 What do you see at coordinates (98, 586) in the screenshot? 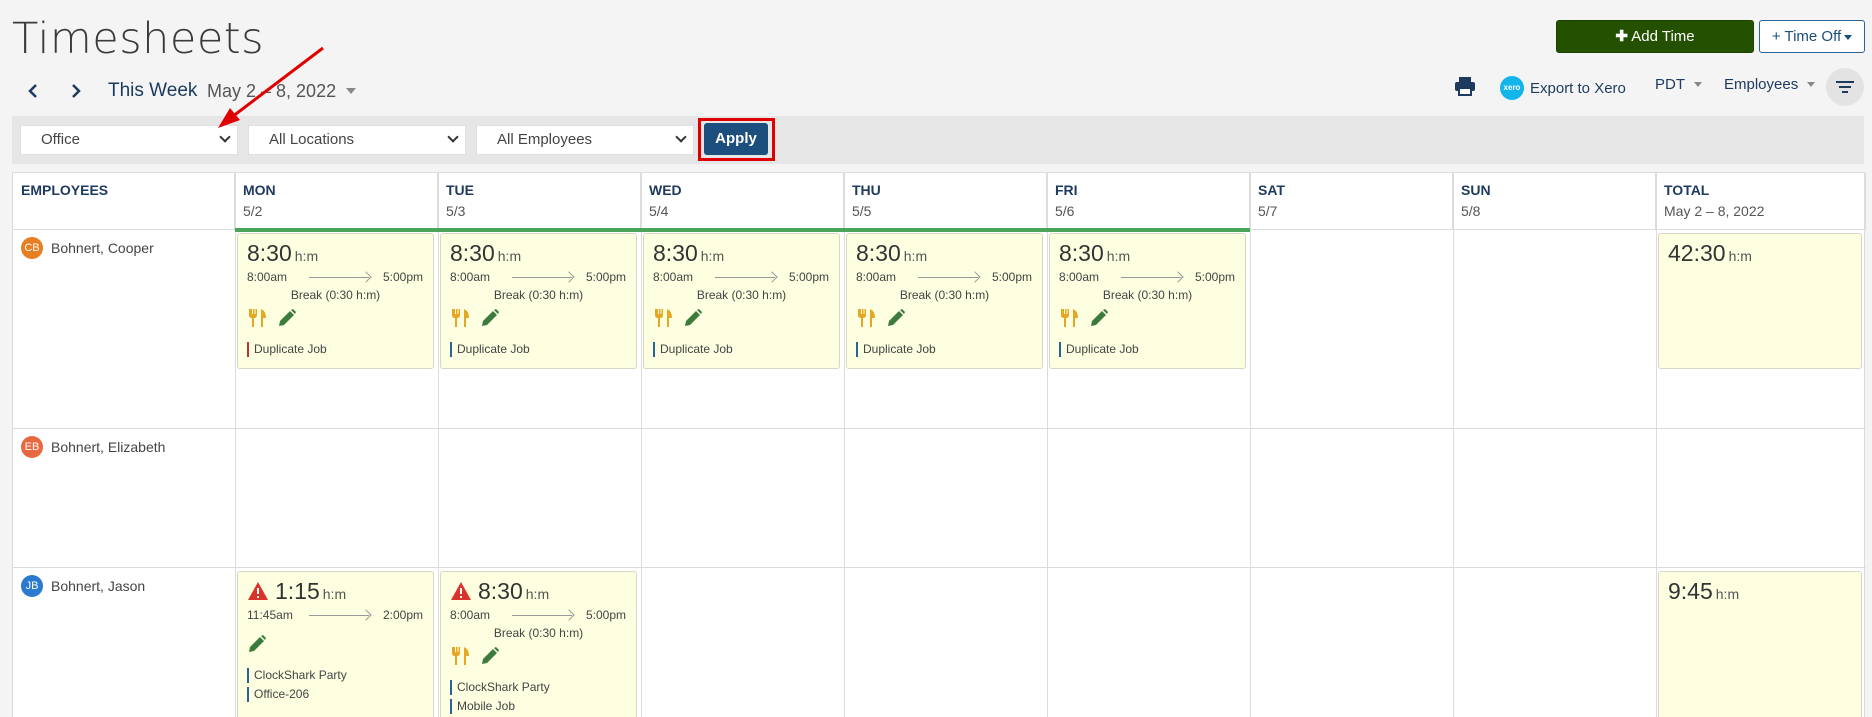
I see `employee-name-label: Bohnert, Jason` at bounding box center [98, 586].